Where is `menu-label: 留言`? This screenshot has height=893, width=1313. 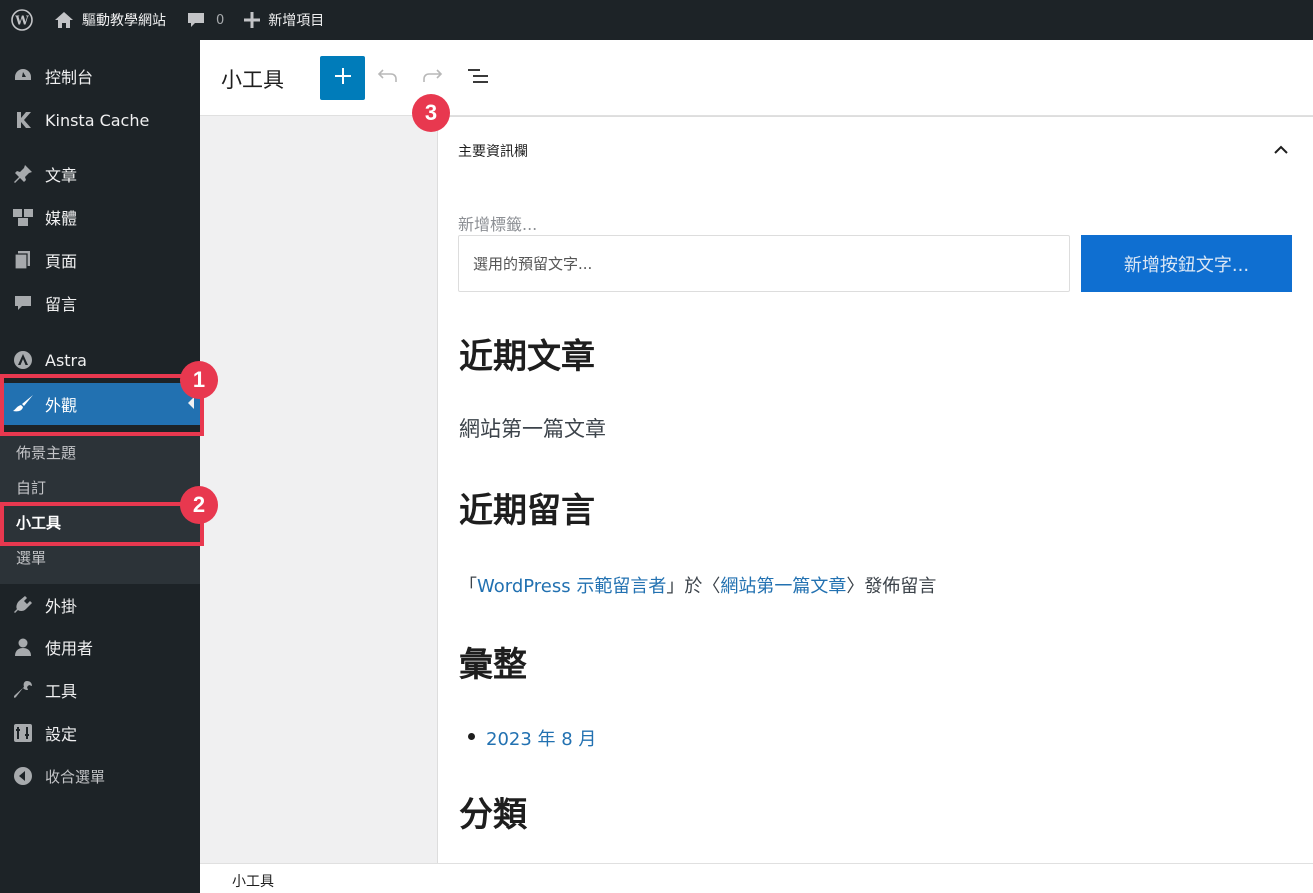 menu-label: 留言 is located at coordinates (61, 304).